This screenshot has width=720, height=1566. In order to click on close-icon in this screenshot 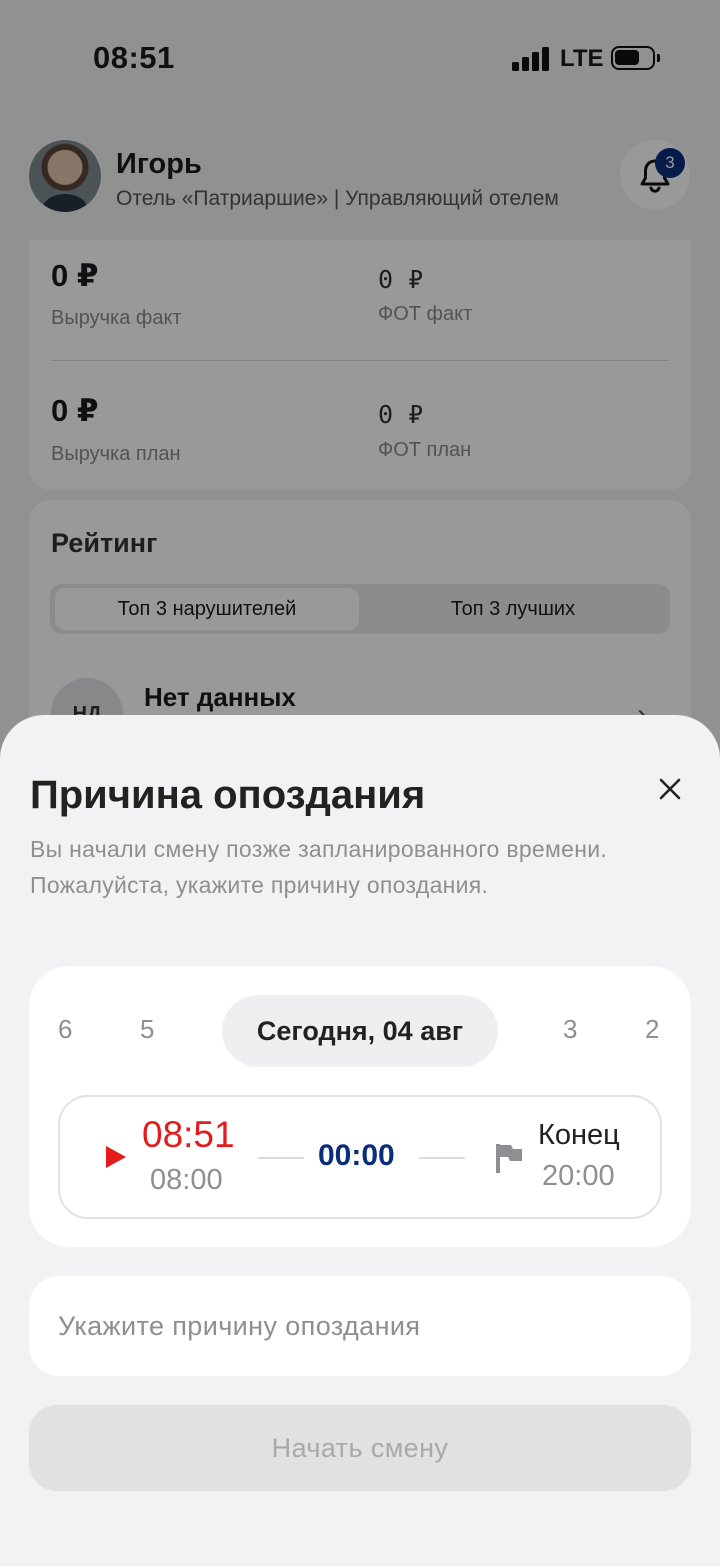, I will do `click(670, 789)`.